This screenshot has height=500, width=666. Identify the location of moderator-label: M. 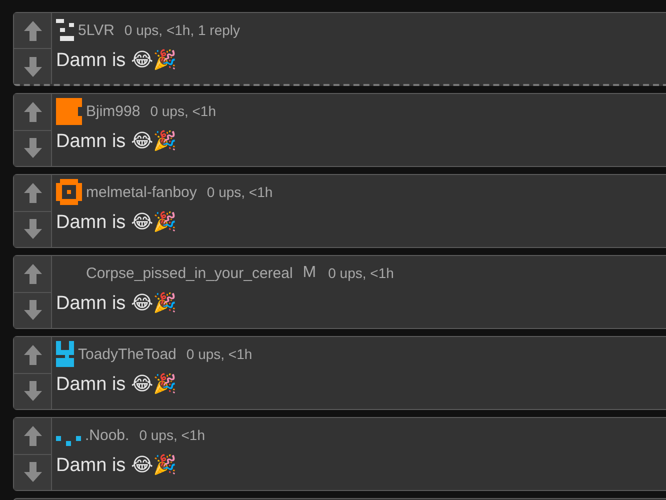
(309, 273).